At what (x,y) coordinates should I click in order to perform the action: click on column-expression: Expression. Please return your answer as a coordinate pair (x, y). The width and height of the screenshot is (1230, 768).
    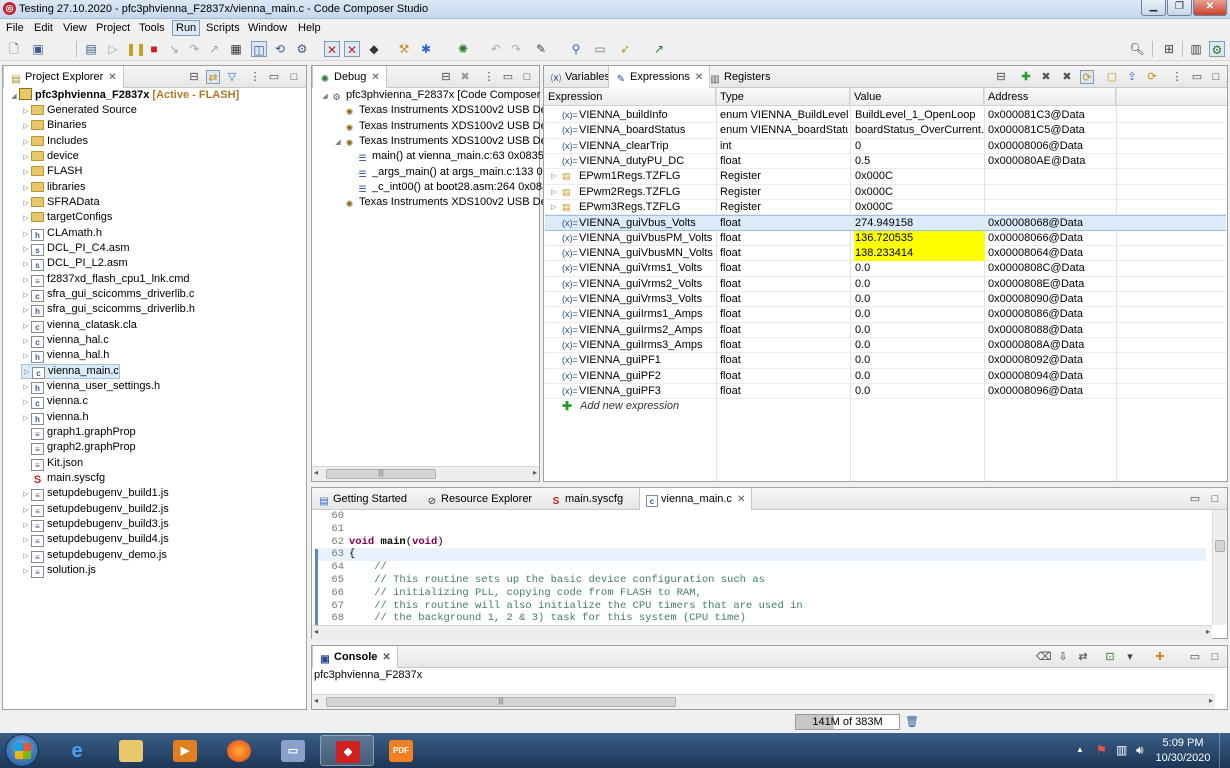
    Looking at the image, I should click on (630, 97).